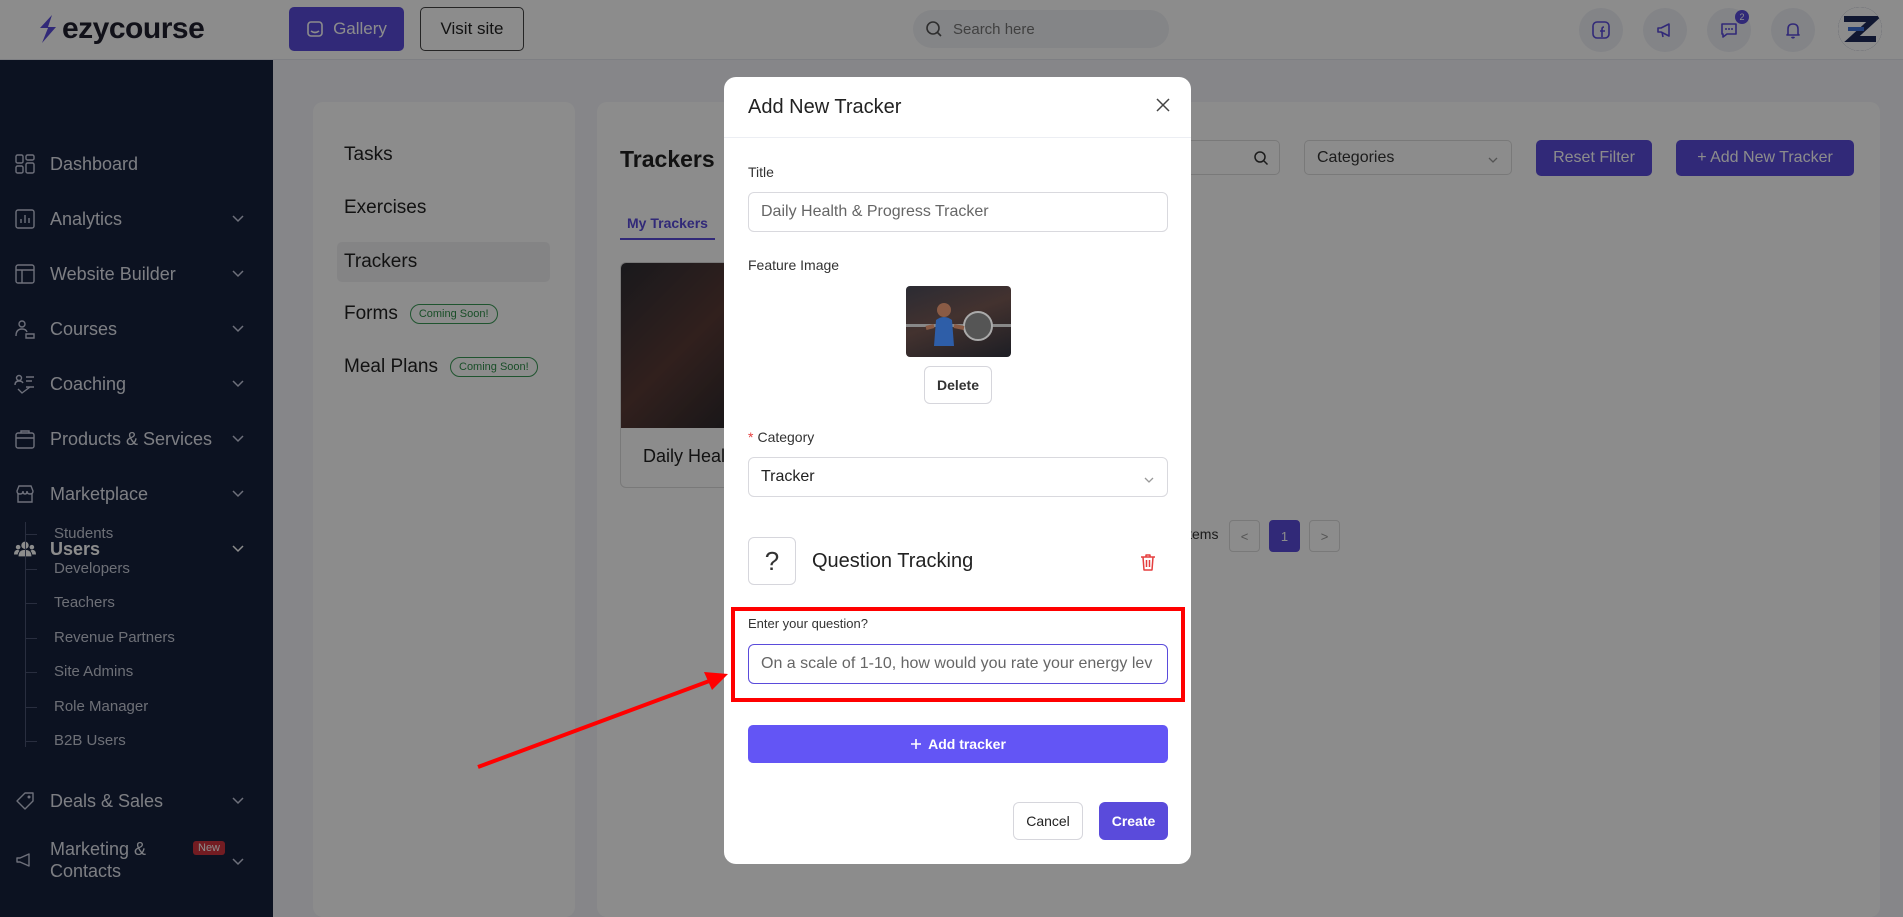 The image size is (1903, 917). Describe the element at coordinates (957, 107) in the screenshot. I see `modal-header: Add New Tracker` at that location.